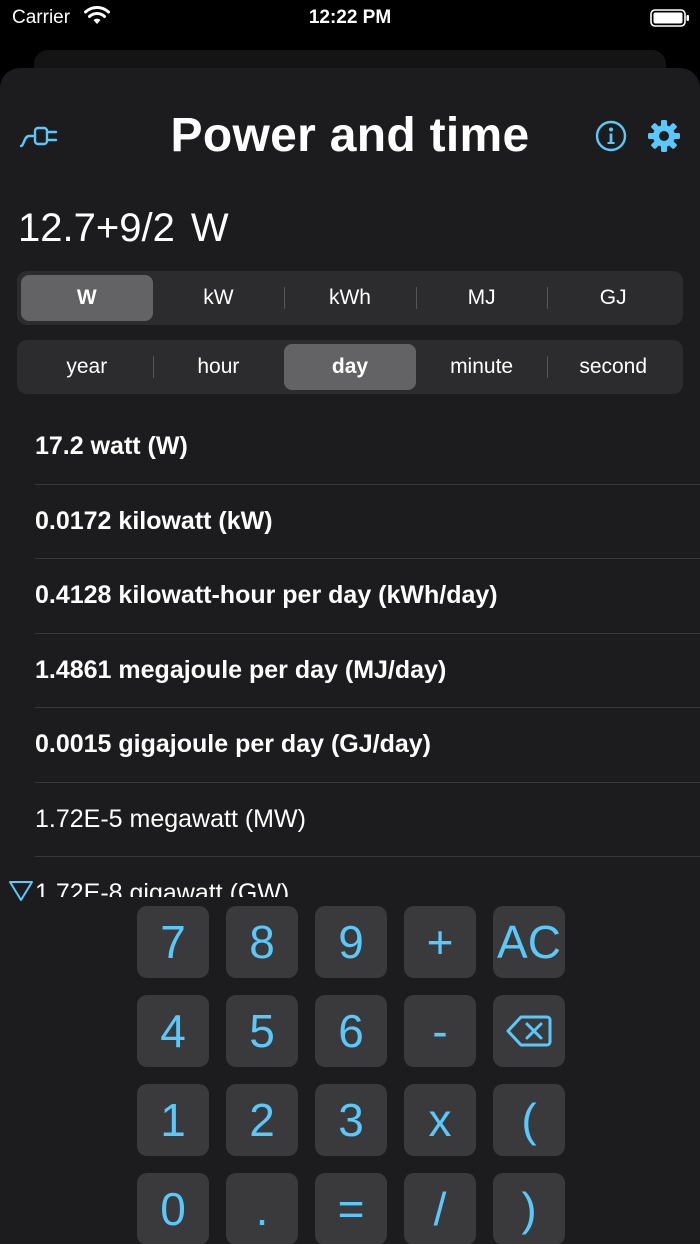  Describe the element at coordinates (351, 942) in the screenshot. I see `key-9: 9` at that location.